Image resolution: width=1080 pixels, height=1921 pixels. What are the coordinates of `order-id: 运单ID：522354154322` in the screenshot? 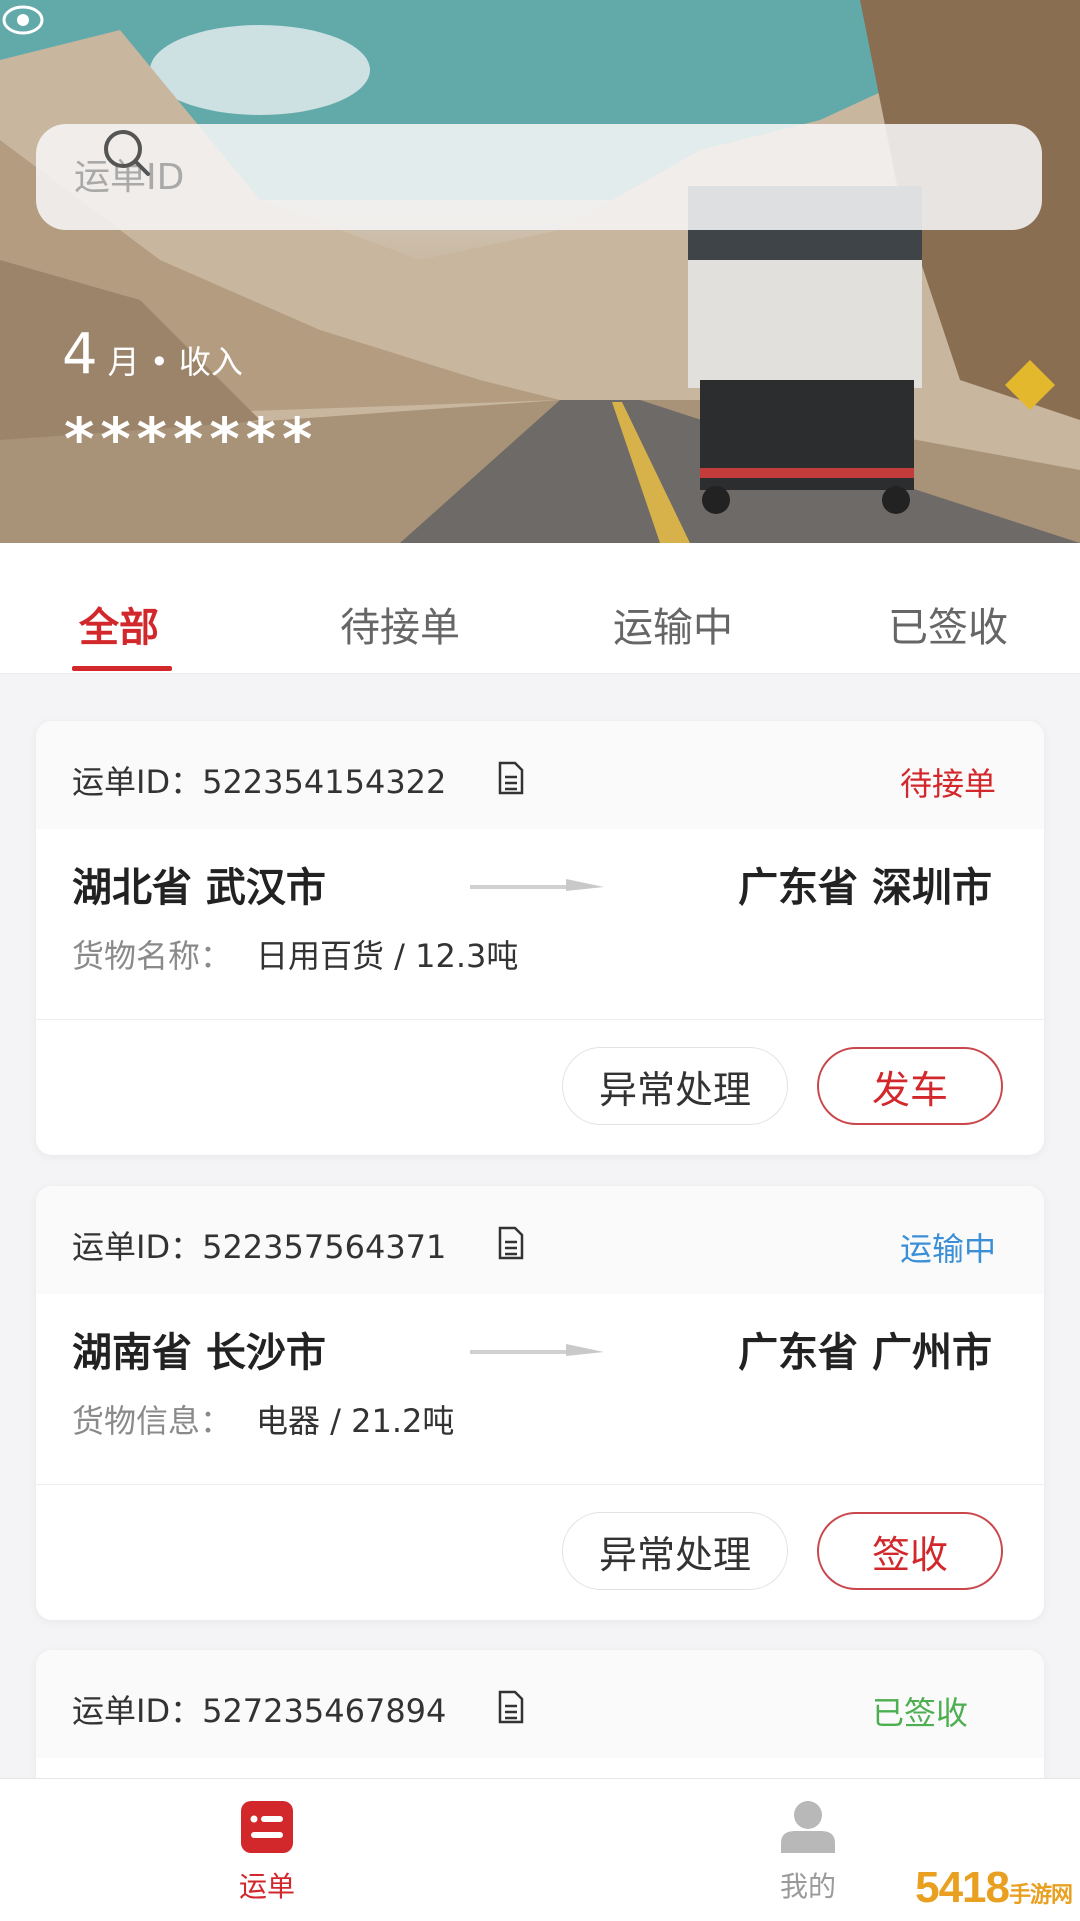 It's located at (259, 782).